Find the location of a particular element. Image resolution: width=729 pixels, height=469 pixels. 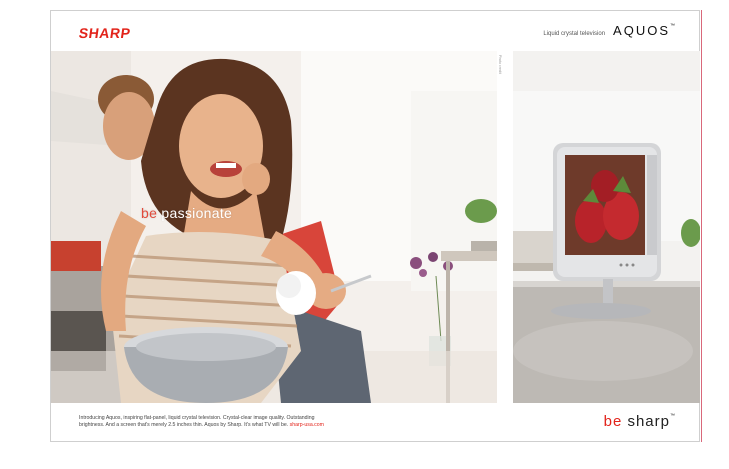

be-sharp-slogan: be sharp™ is located at coordinates (639, 421).